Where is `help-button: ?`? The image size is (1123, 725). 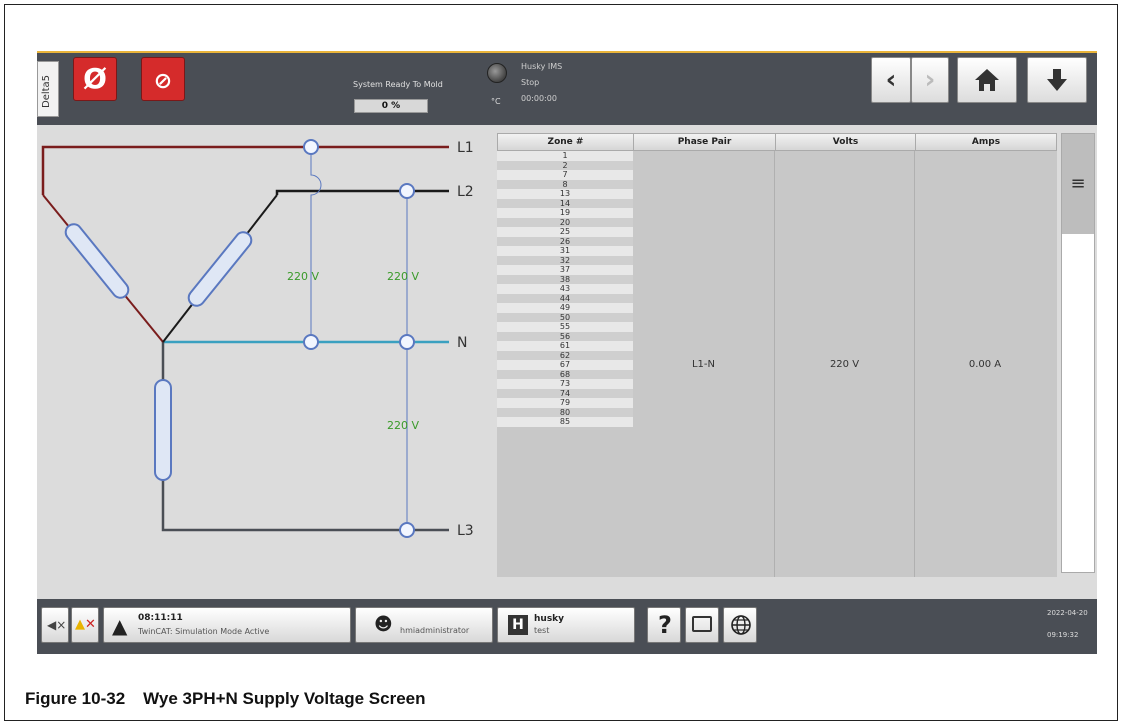
help-button: ? is located at coordinates (664, 625).